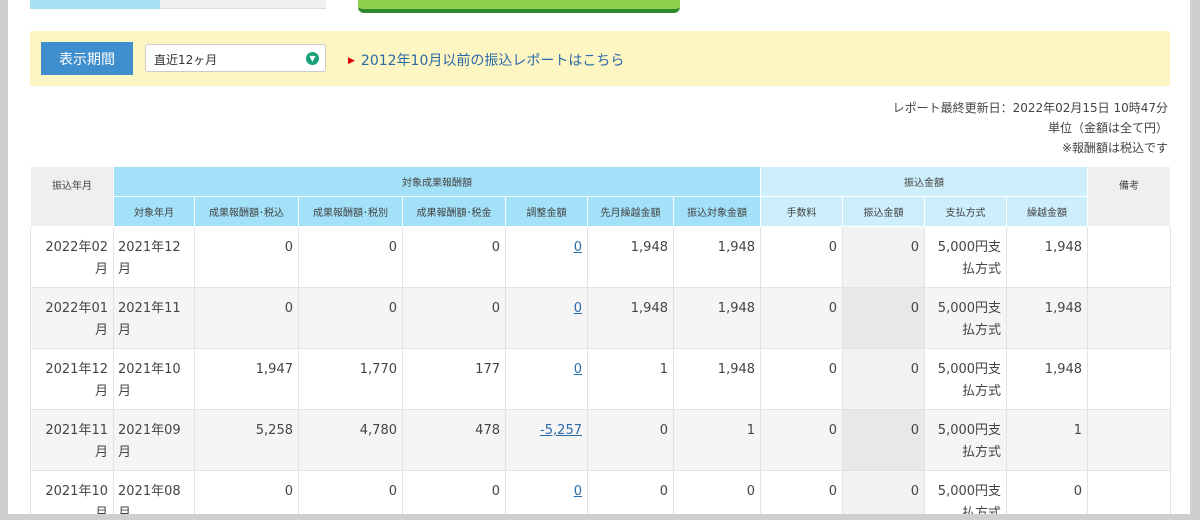 Image resolution: width=1200 pixels, height=520 pixels. I want to click on column-header: 振込金額, so click(884, 211).